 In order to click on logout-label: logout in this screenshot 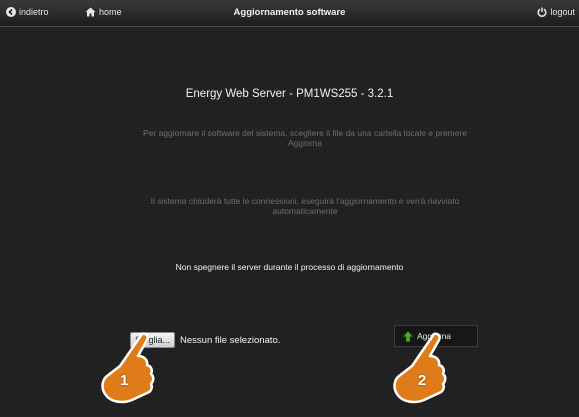, I will do `click(562, 12)`.